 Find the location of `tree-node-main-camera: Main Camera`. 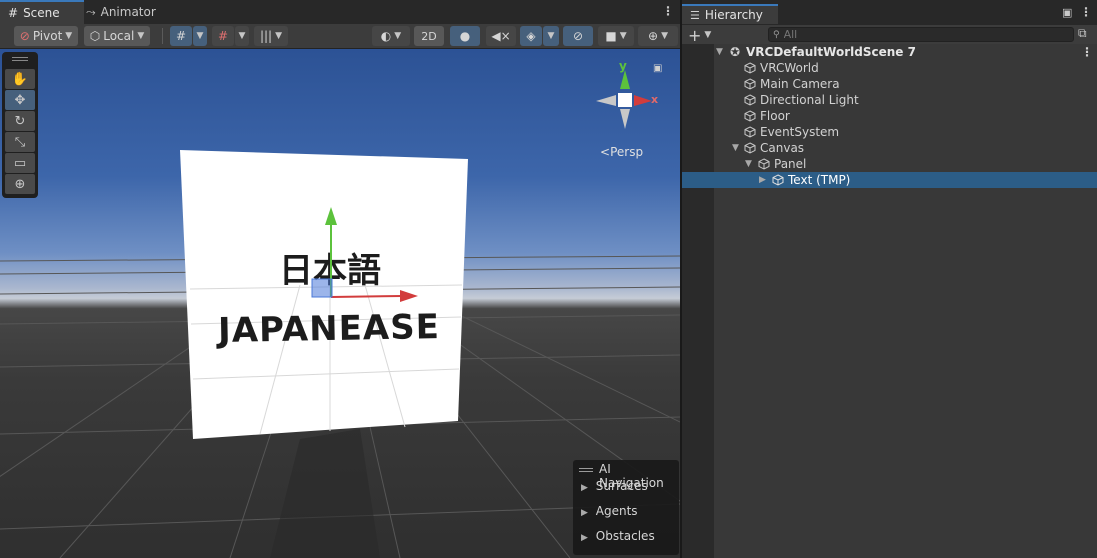

tree-node-main-camera: Main Camera is located at coordinates (889, 84).